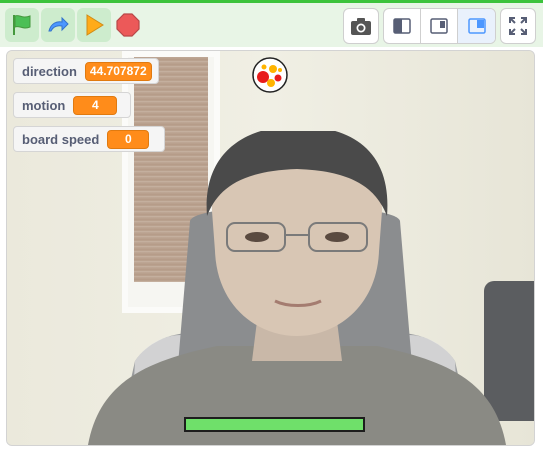  I want to click on monitor-board-speed: board speed 0, so click(89, 139).